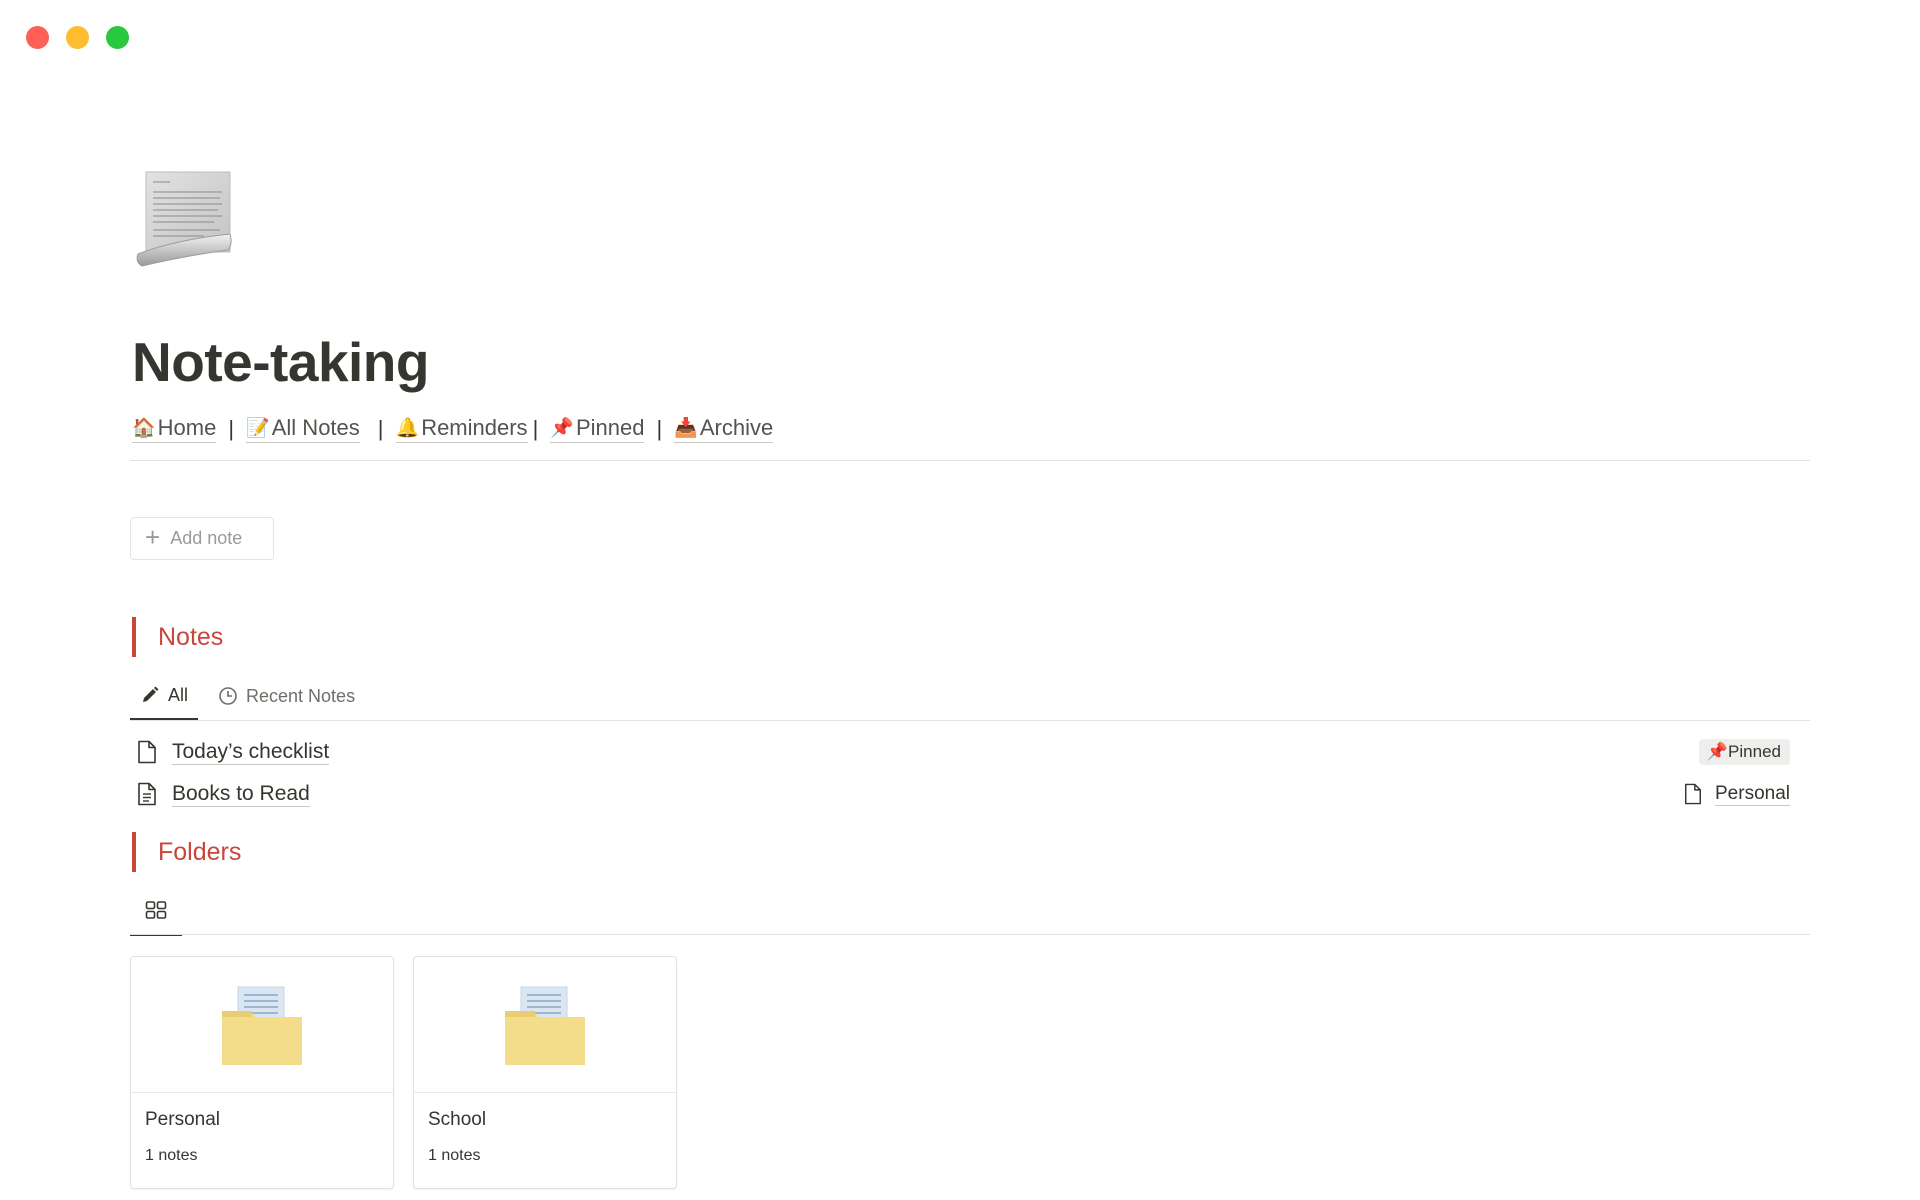 The height and width of the screenshot is (1200, 1920). I want to click on note-row: Books to Read Personal, so click(960, 794).